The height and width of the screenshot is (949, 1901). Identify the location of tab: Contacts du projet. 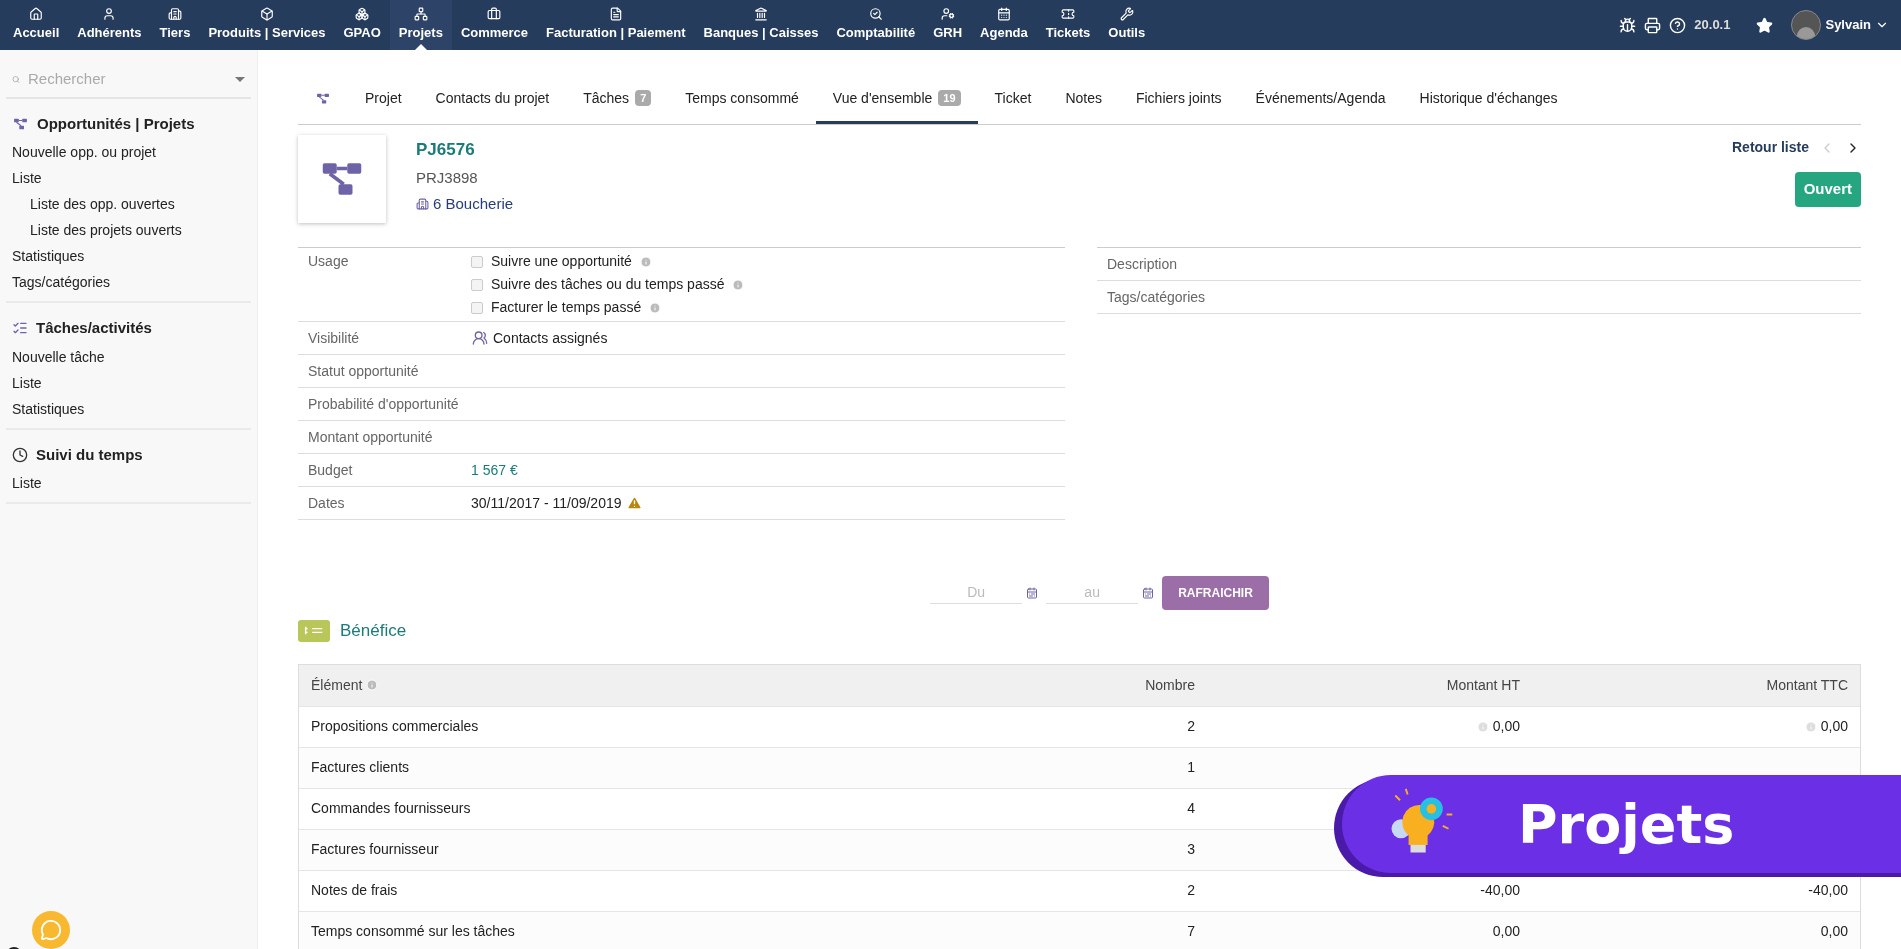
(492, 99).